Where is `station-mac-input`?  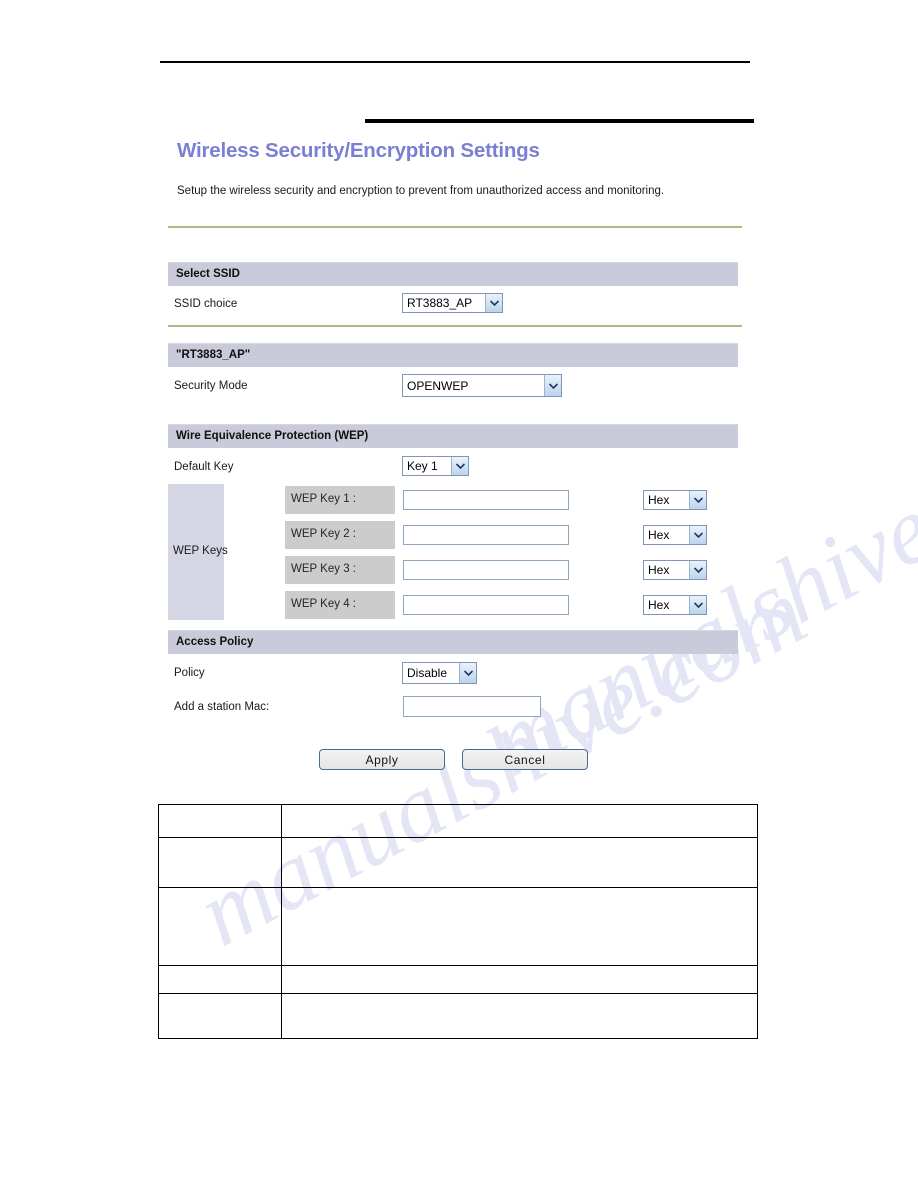
station-mac-input is located at coordinates (472, 706).